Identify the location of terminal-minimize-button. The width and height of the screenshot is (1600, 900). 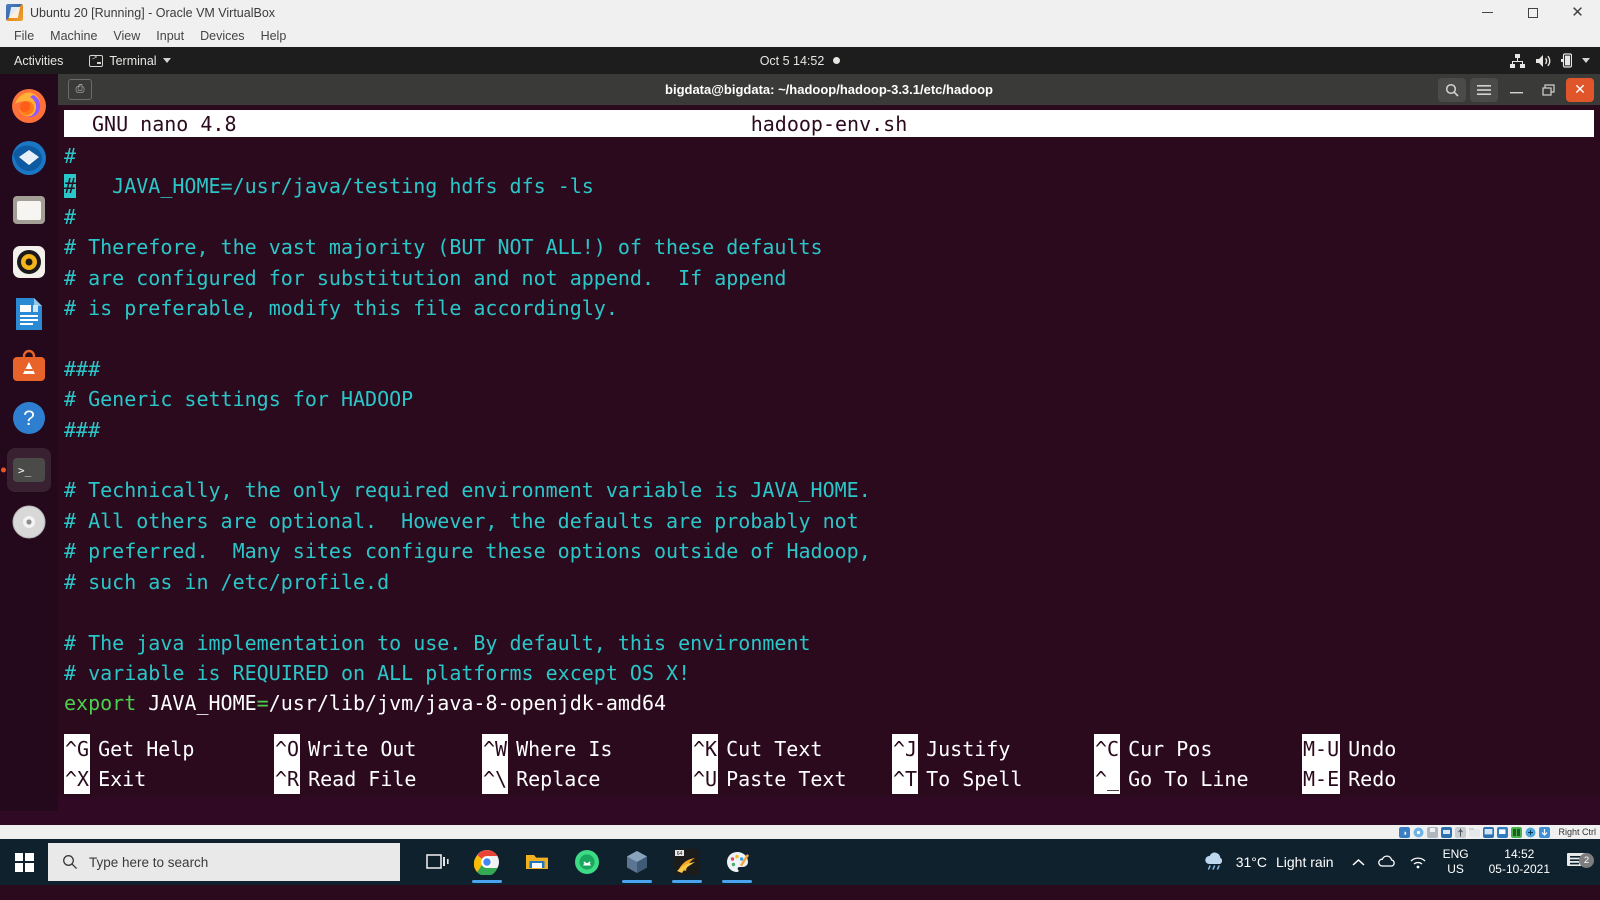
(1516, 90).